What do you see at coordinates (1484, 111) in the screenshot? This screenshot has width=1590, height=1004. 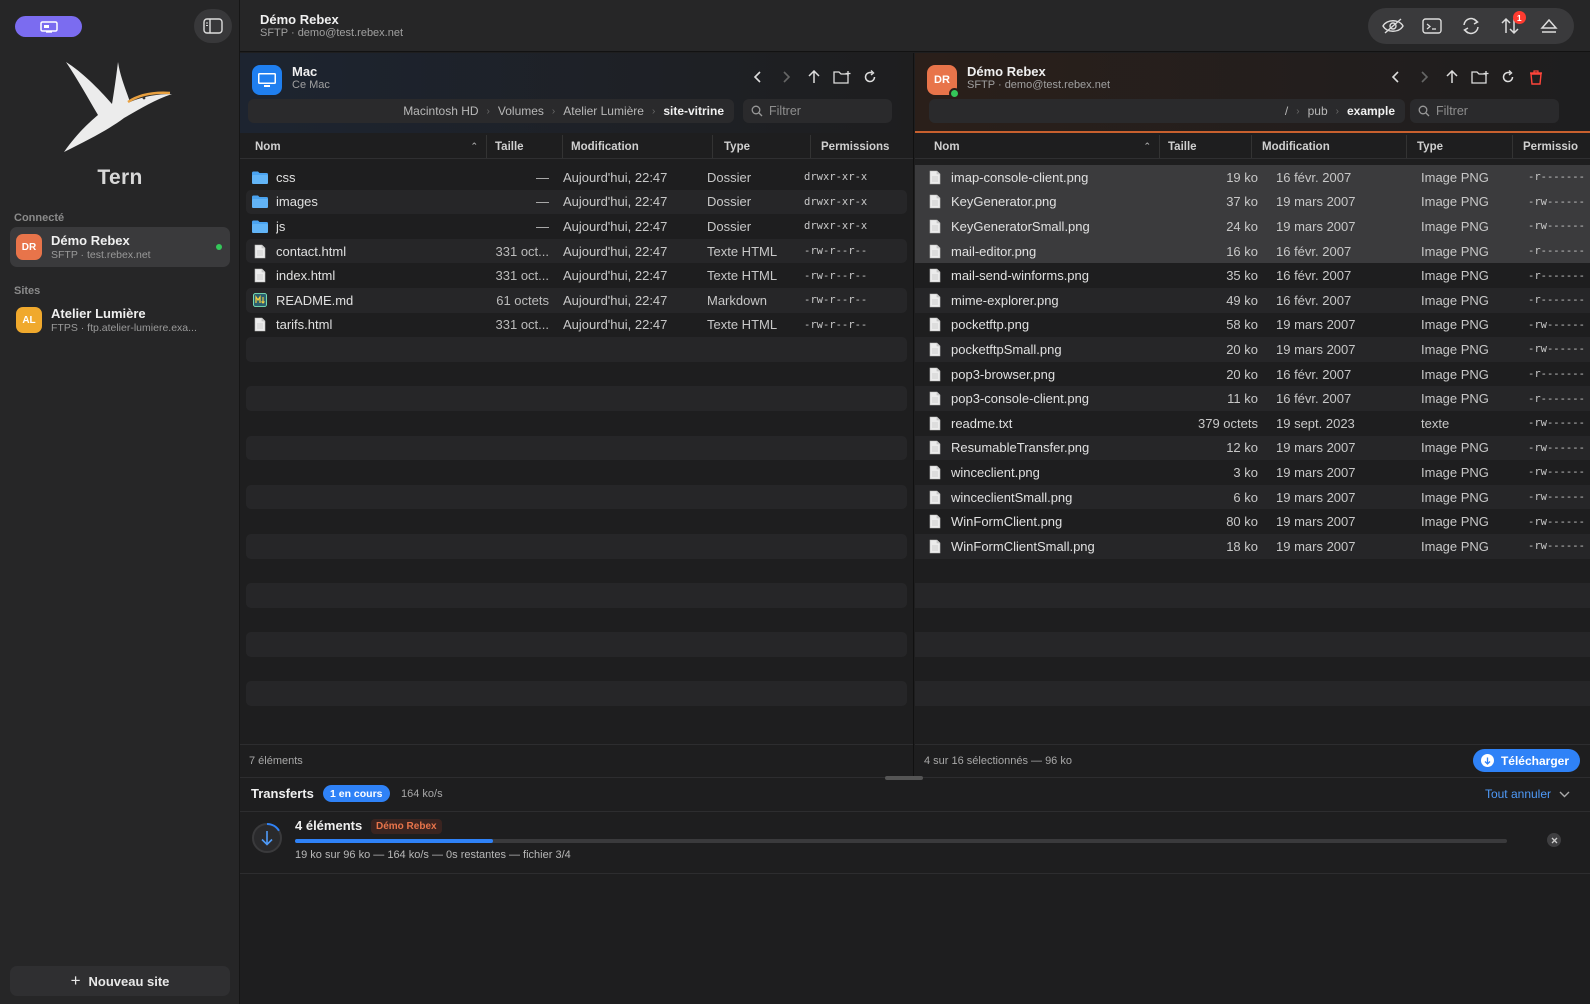 I see `remote-filter-input: Filtrer` at bounding box center [1484, 111].